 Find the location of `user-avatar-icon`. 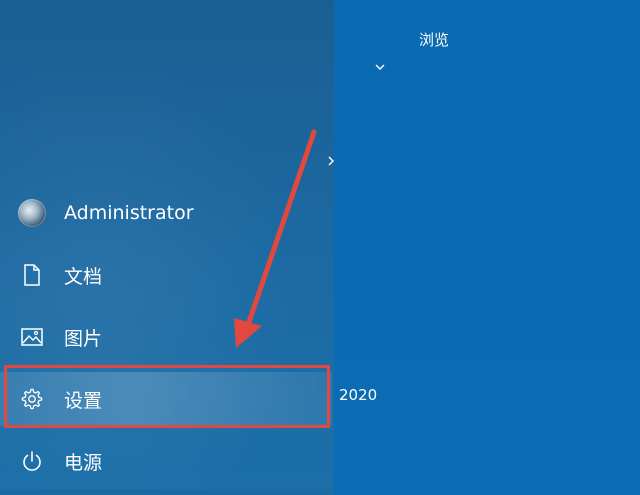

user-avatar-icon is located at coordinates (32, 213).